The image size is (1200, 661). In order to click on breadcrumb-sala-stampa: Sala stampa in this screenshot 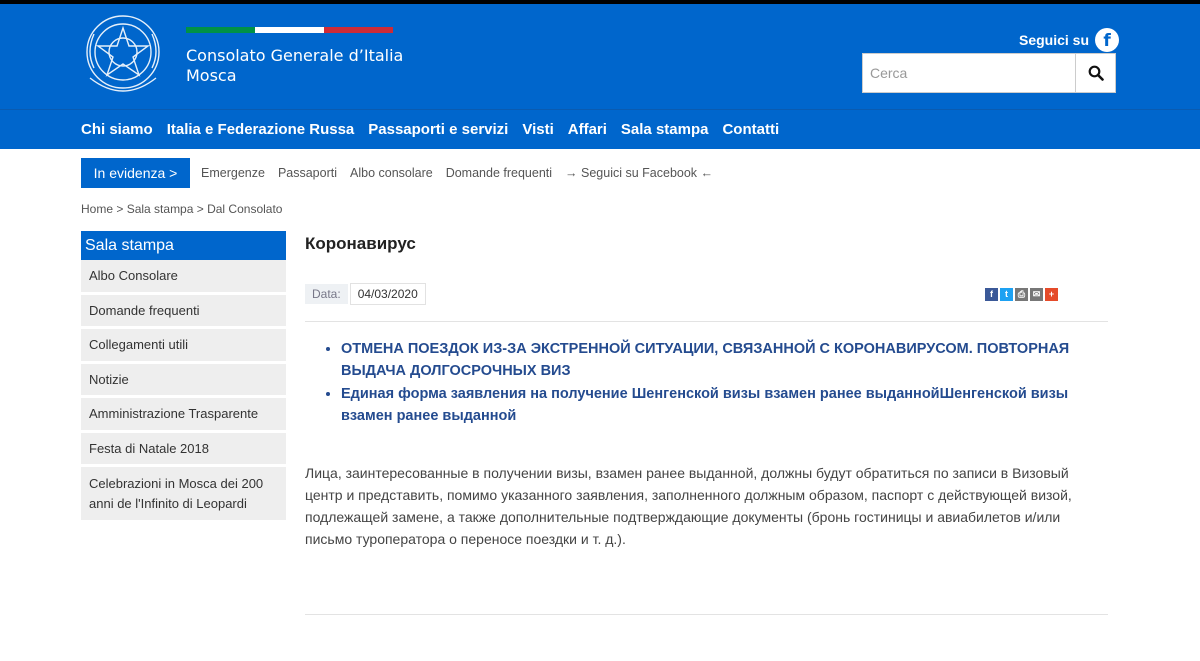, I will do `click(160, 209)`.